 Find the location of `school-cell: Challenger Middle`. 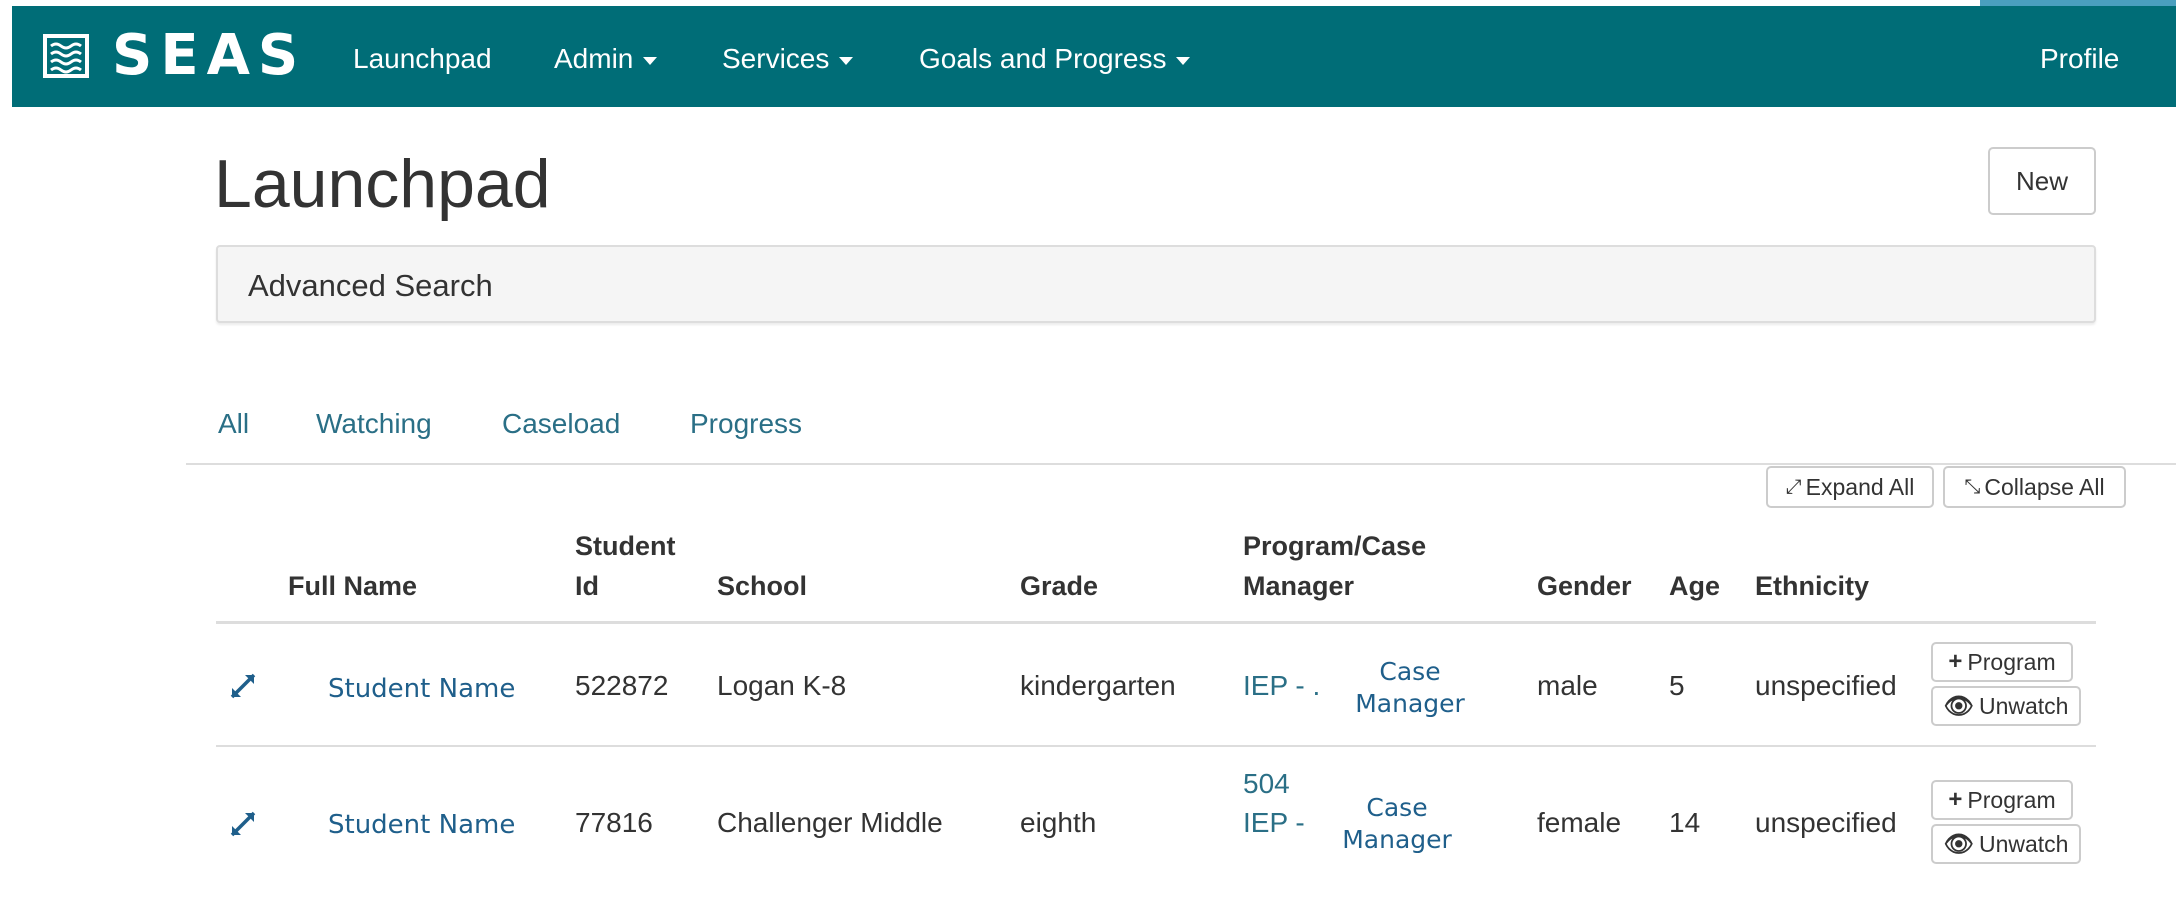

school-cell: Challenger Middle is located at coordinates (830, 822).